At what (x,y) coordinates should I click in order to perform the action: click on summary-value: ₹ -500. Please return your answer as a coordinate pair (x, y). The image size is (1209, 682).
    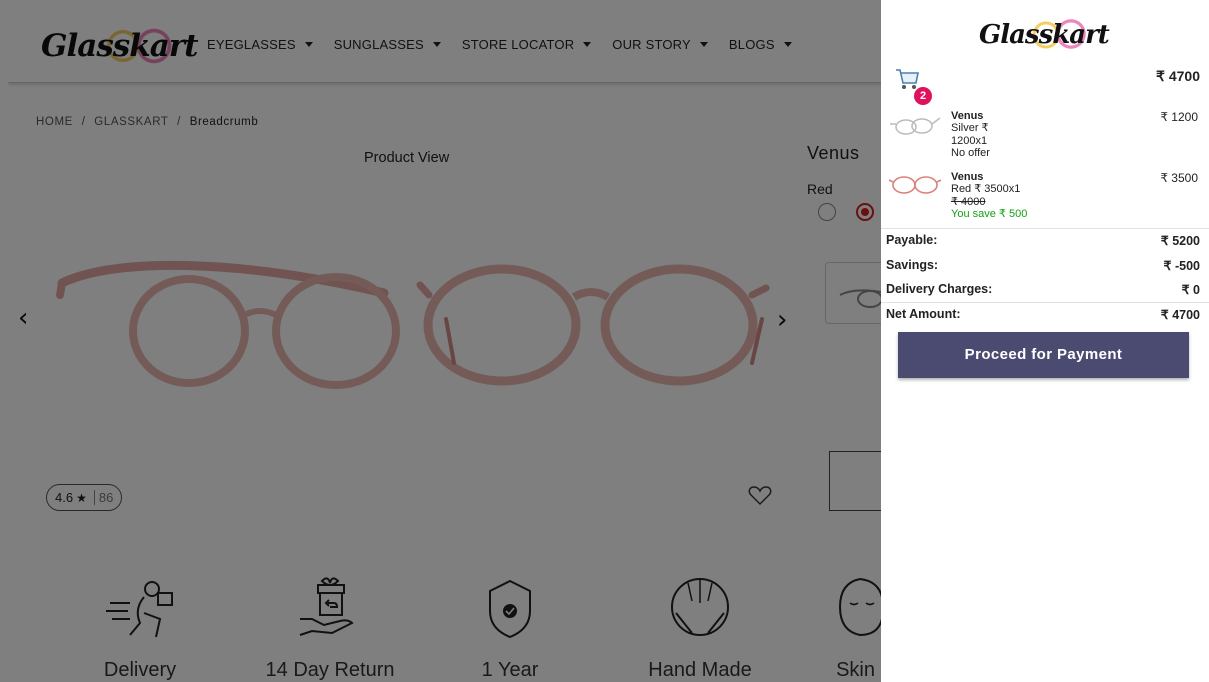
    Looking at the image, I should click on (1181, 266).